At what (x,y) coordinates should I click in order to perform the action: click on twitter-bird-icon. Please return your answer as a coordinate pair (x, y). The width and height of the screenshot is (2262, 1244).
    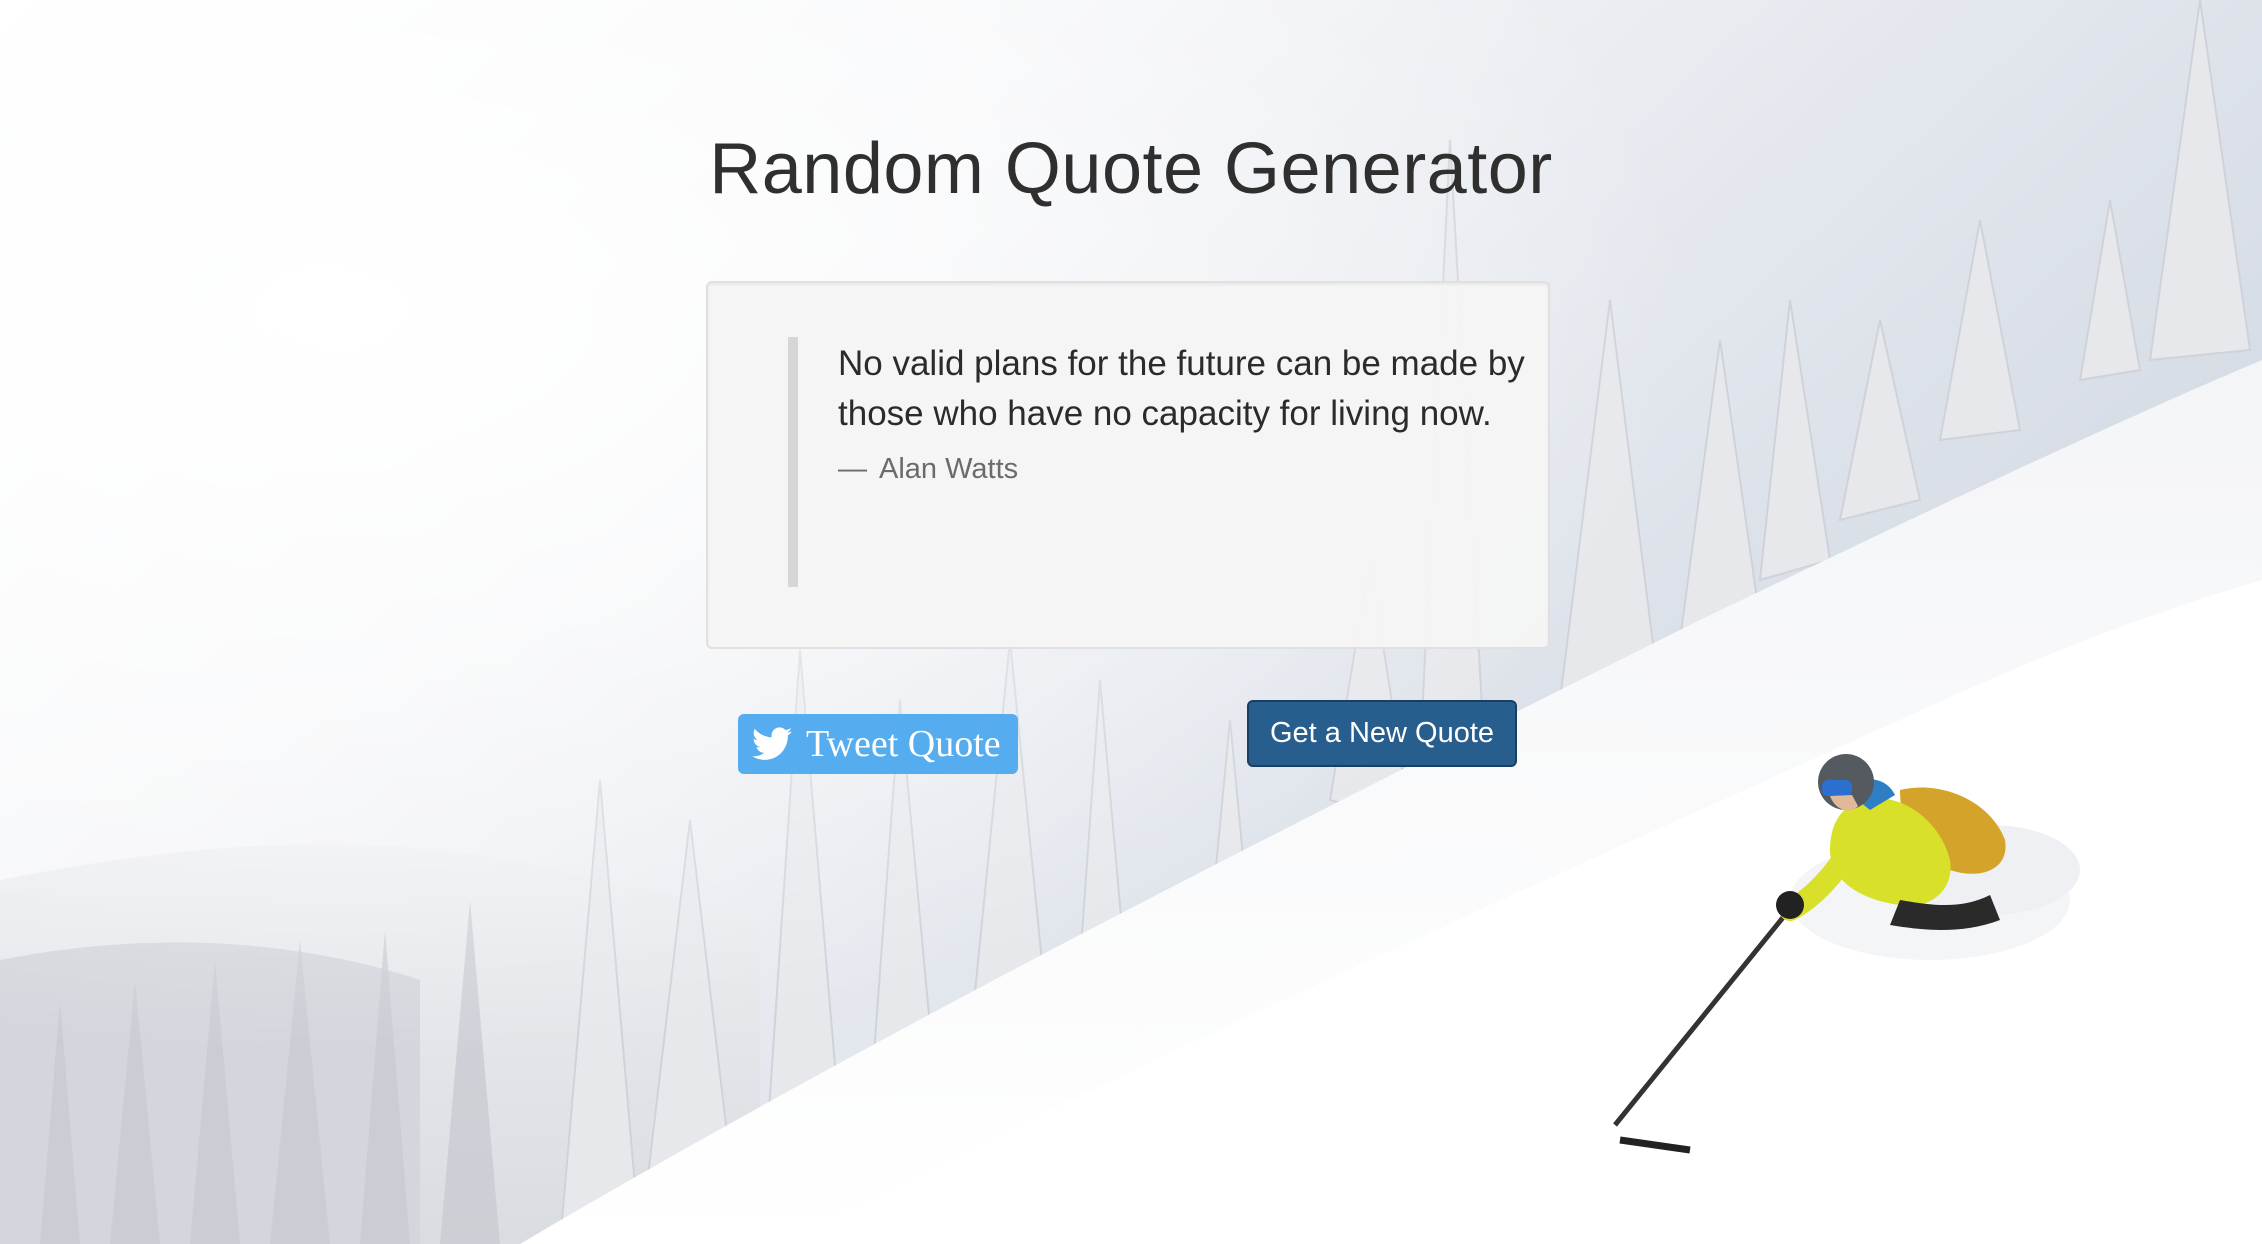
    Looking at the image, I should click on (772, 744).